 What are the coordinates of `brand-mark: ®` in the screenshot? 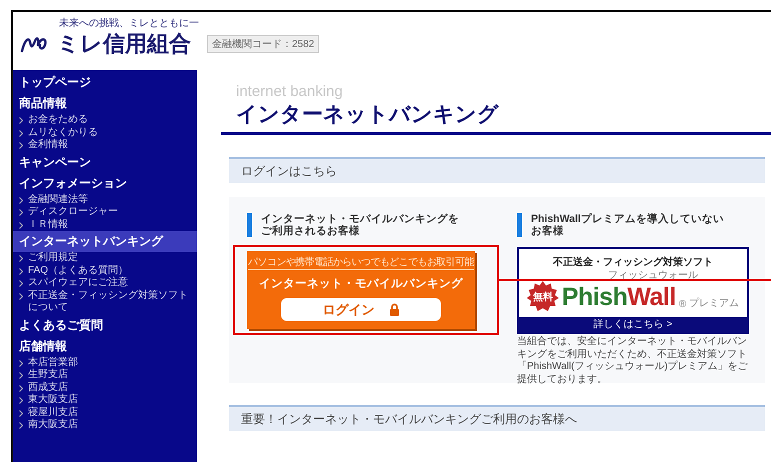 It's located at (682, 304).